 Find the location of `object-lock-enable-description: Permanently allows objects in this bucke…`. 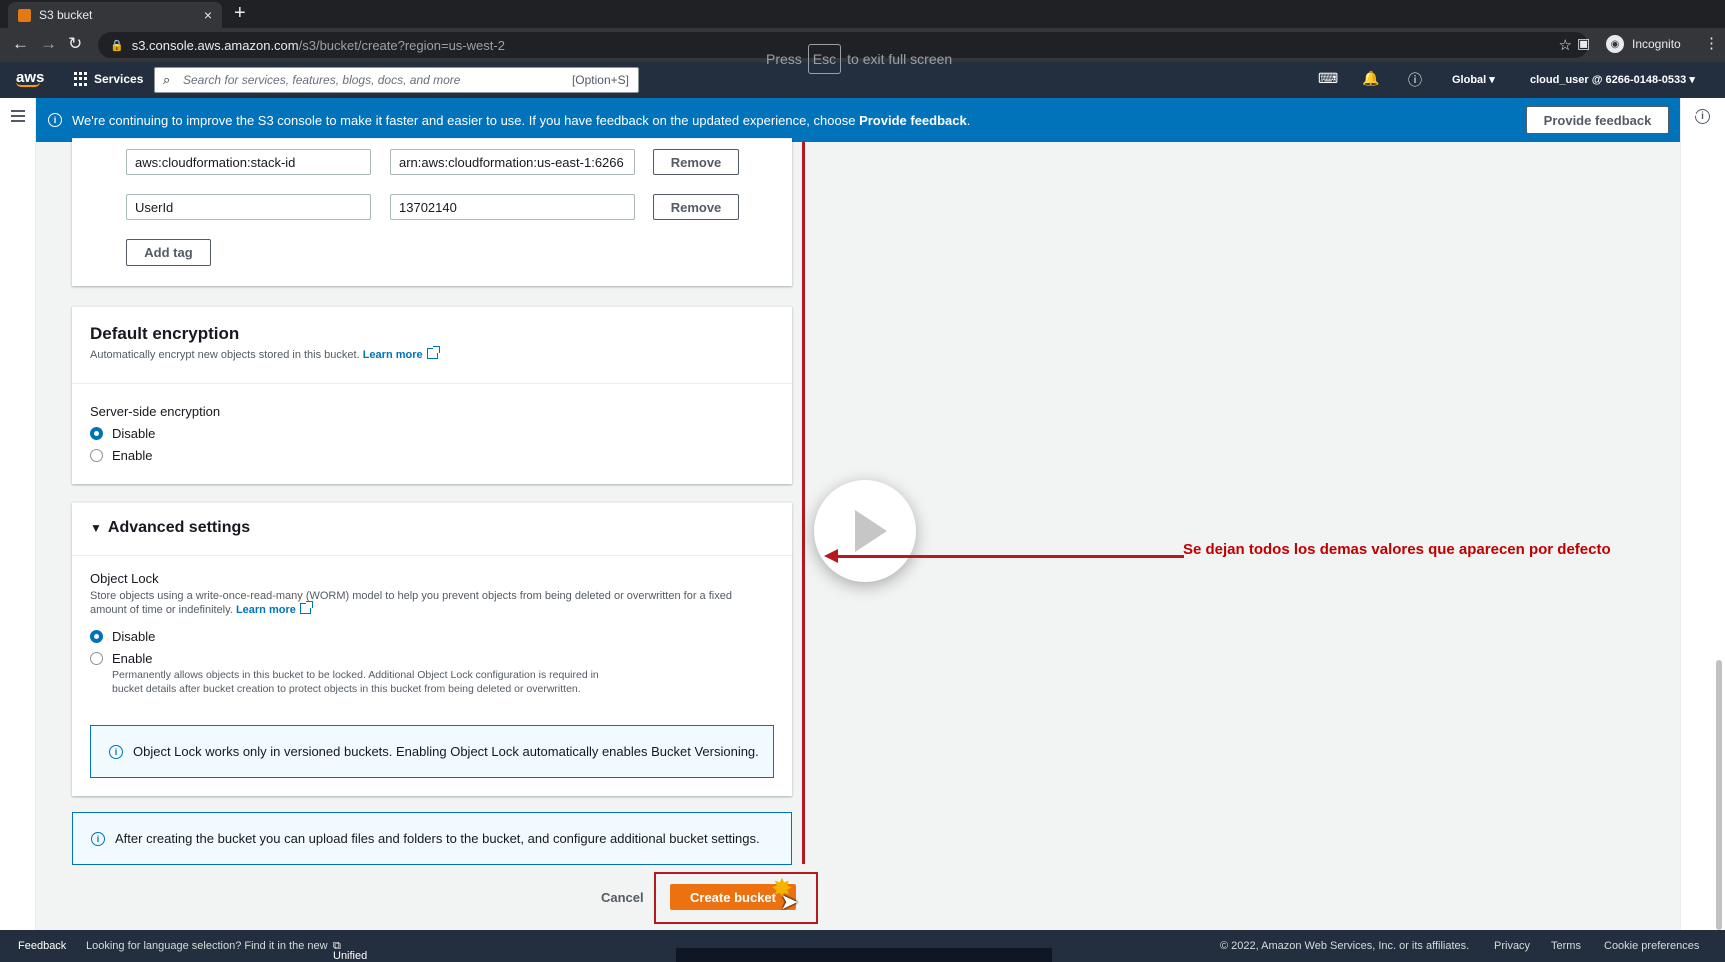

object-lock-enable-description: Permanently allows objects in this bucke… is located at coordinates (355, 682).